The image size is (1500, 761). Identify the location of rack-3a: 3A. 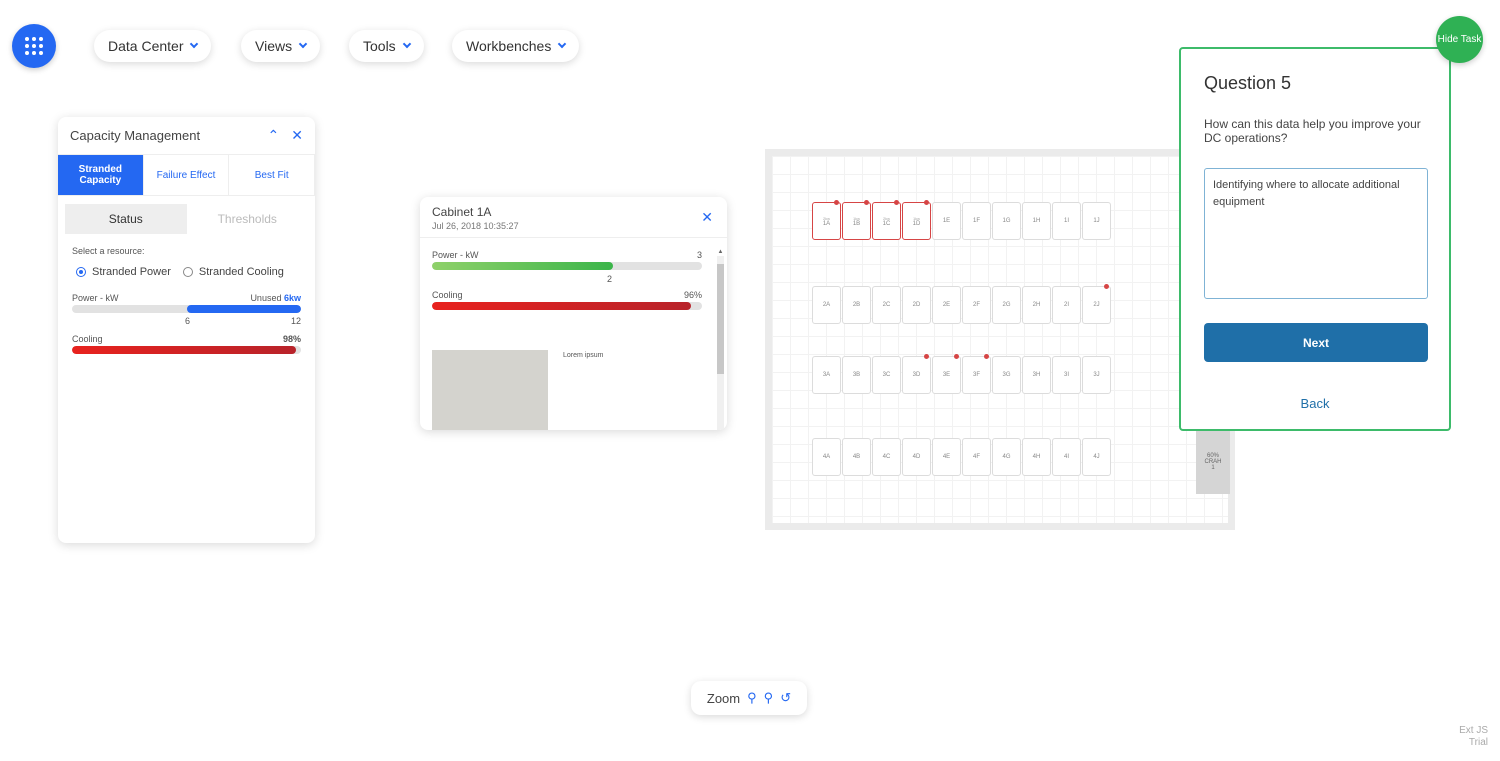
(826, 375).